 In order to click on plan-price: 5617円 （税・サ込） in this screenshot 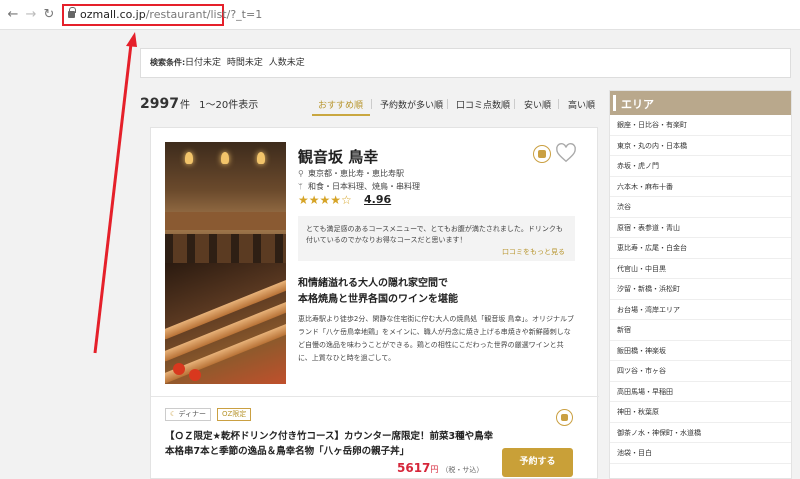, I will do `click(440, 468)`.